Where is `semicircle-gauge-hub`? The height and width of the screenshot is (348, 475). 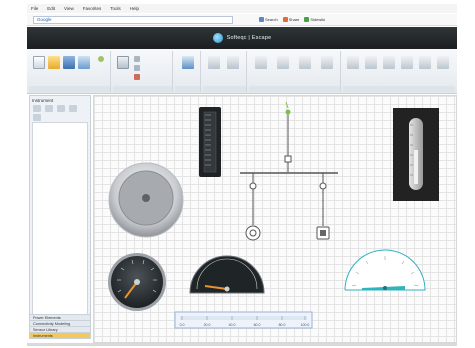 semicircle-gauge-hub is located at coordinates (227, 289).